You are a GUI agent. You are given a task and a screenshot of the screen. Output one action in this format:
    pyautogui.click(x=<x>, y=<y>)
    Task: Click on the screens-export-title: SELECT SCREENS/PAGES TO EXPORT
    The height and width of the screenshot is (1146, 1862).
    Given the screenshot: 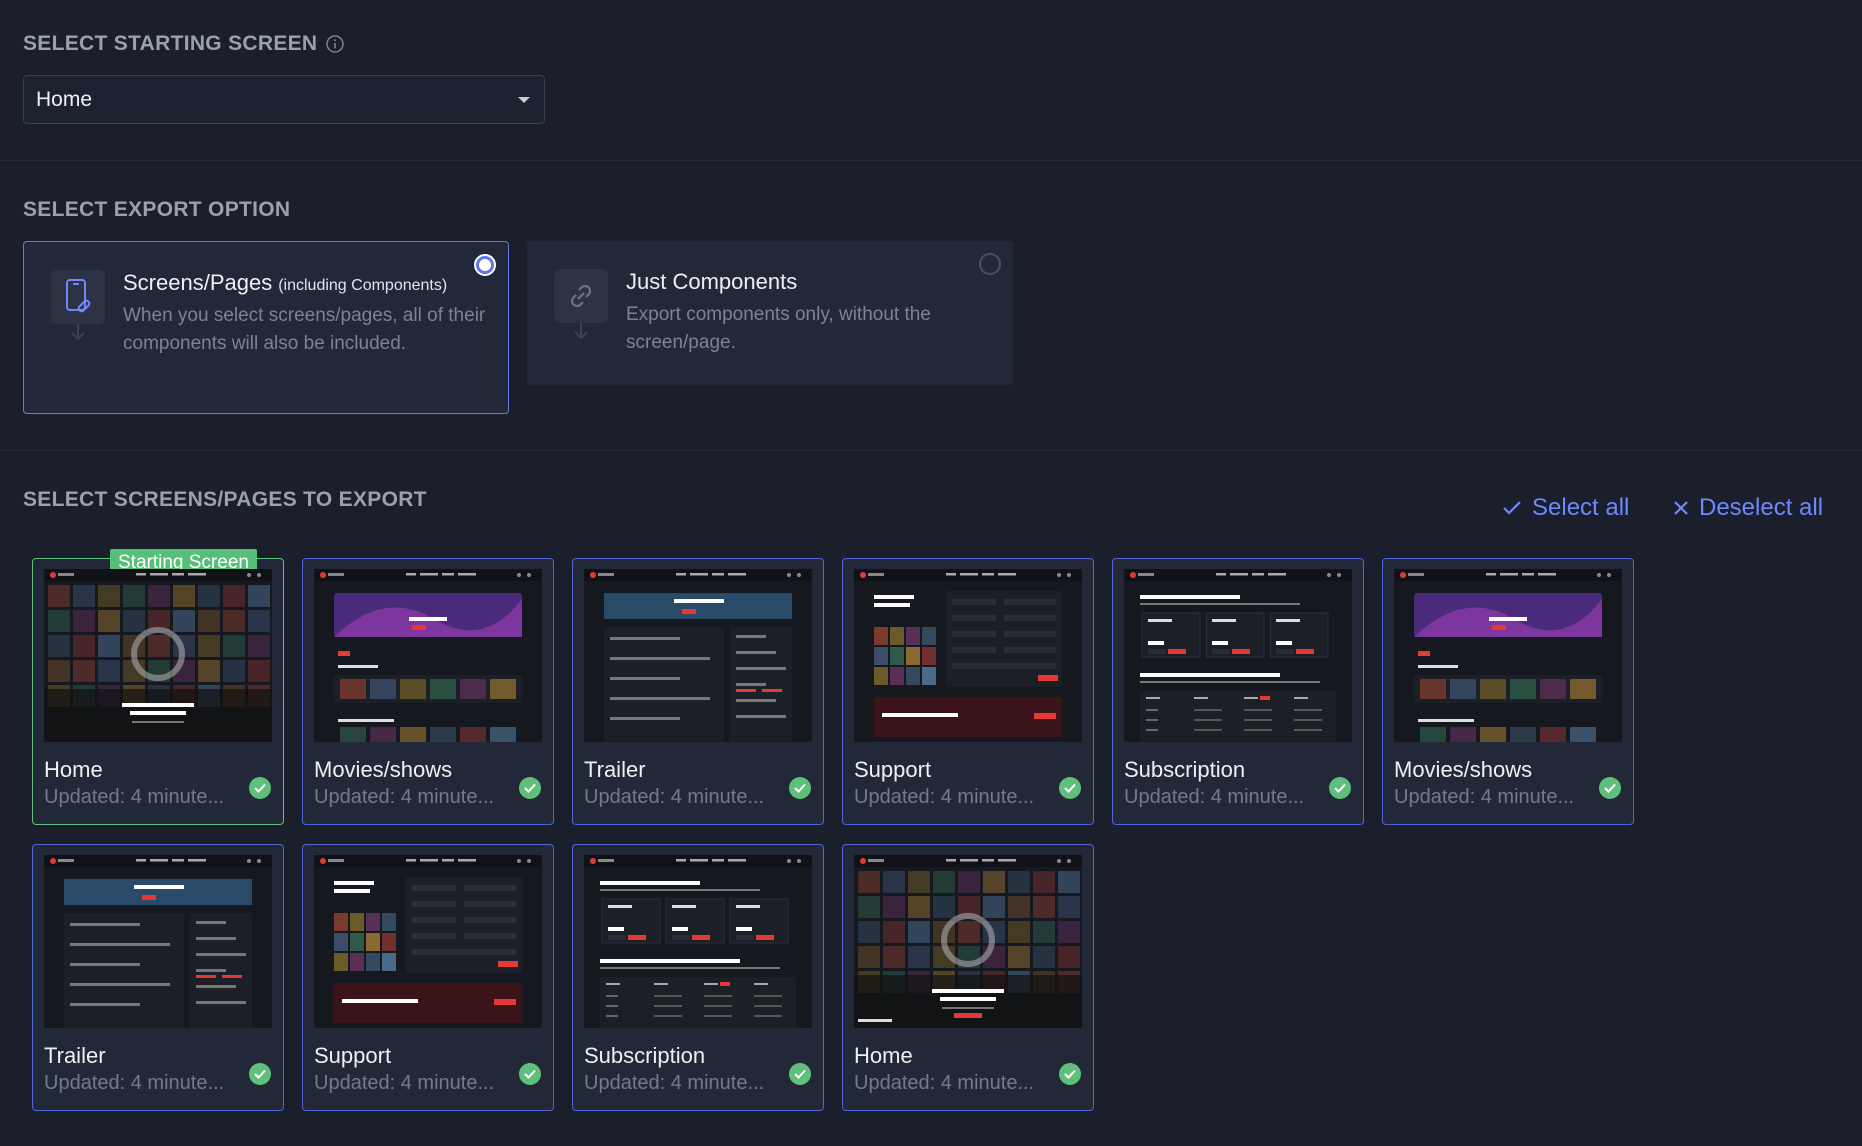 What is the action you would take?
    pyautogui.click(x=225, y=499)
    